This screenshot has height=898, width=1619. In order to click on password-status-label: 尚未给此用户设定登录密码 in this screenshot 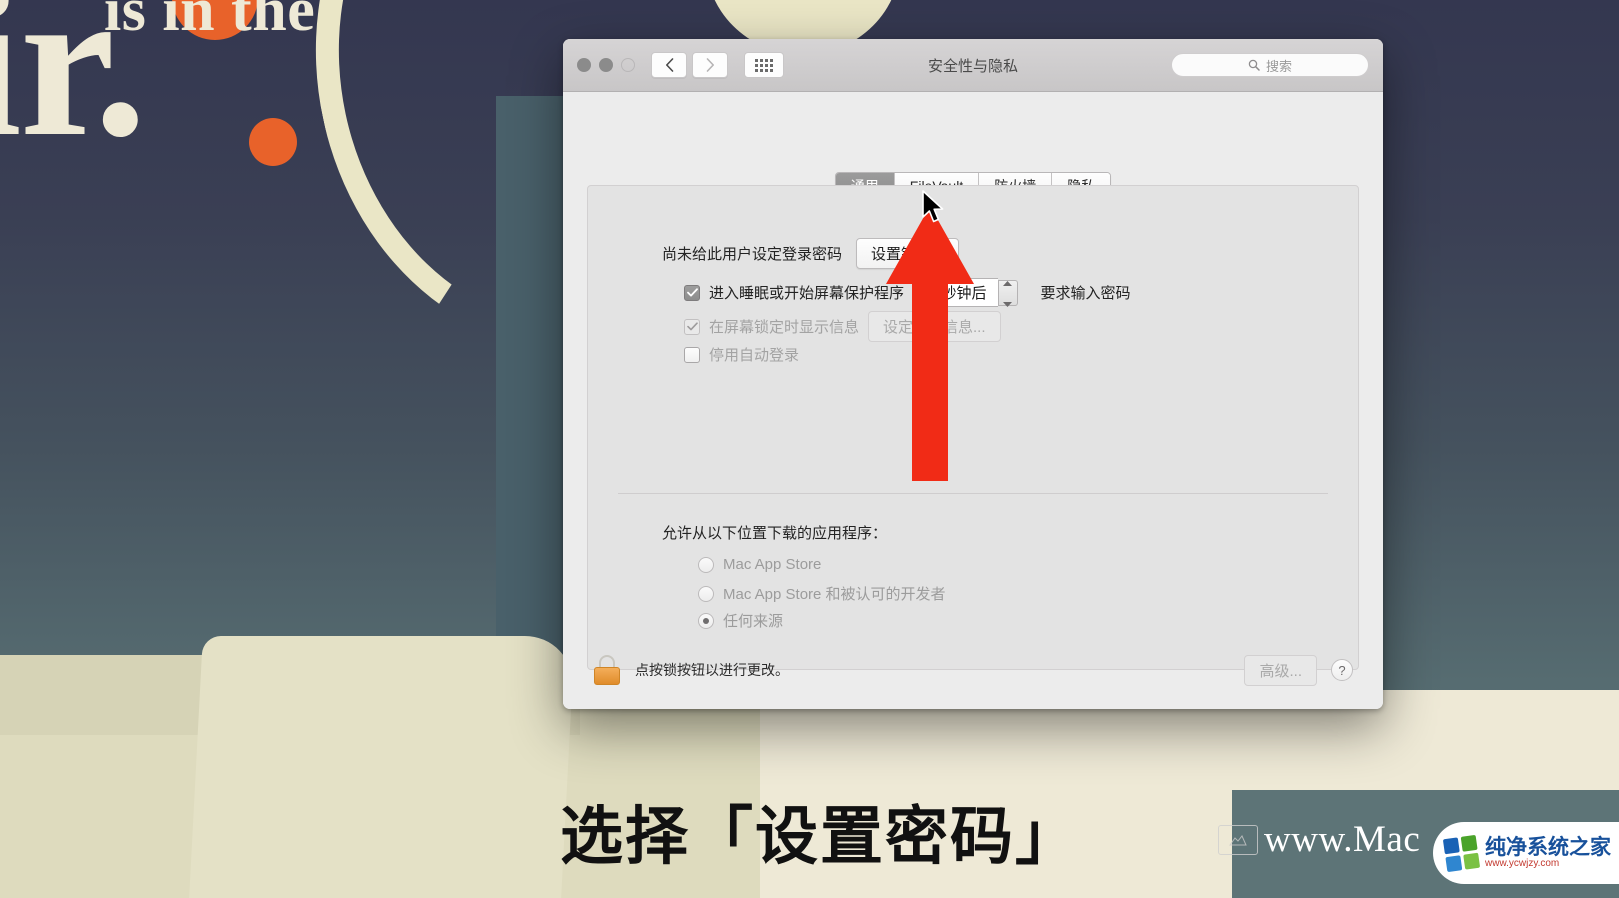, I will do `click(752, 254)`.